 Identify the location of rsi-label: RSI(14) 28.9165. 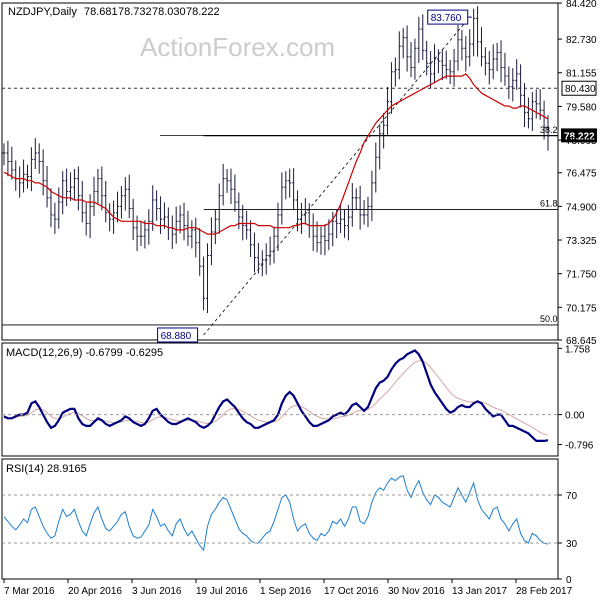
(46, 469).